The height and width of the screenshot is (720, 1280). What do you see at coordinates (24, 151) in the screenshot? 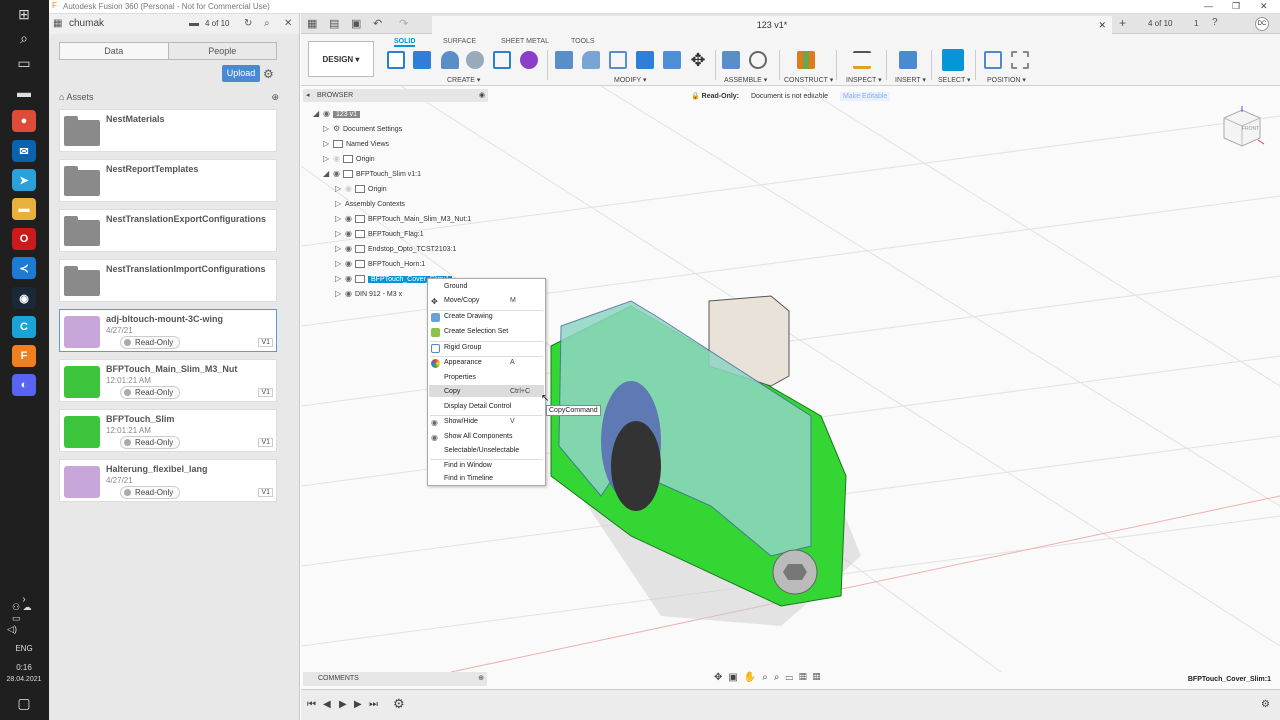
I see `mail-icon: ✉` at bounding box center [24, 151].